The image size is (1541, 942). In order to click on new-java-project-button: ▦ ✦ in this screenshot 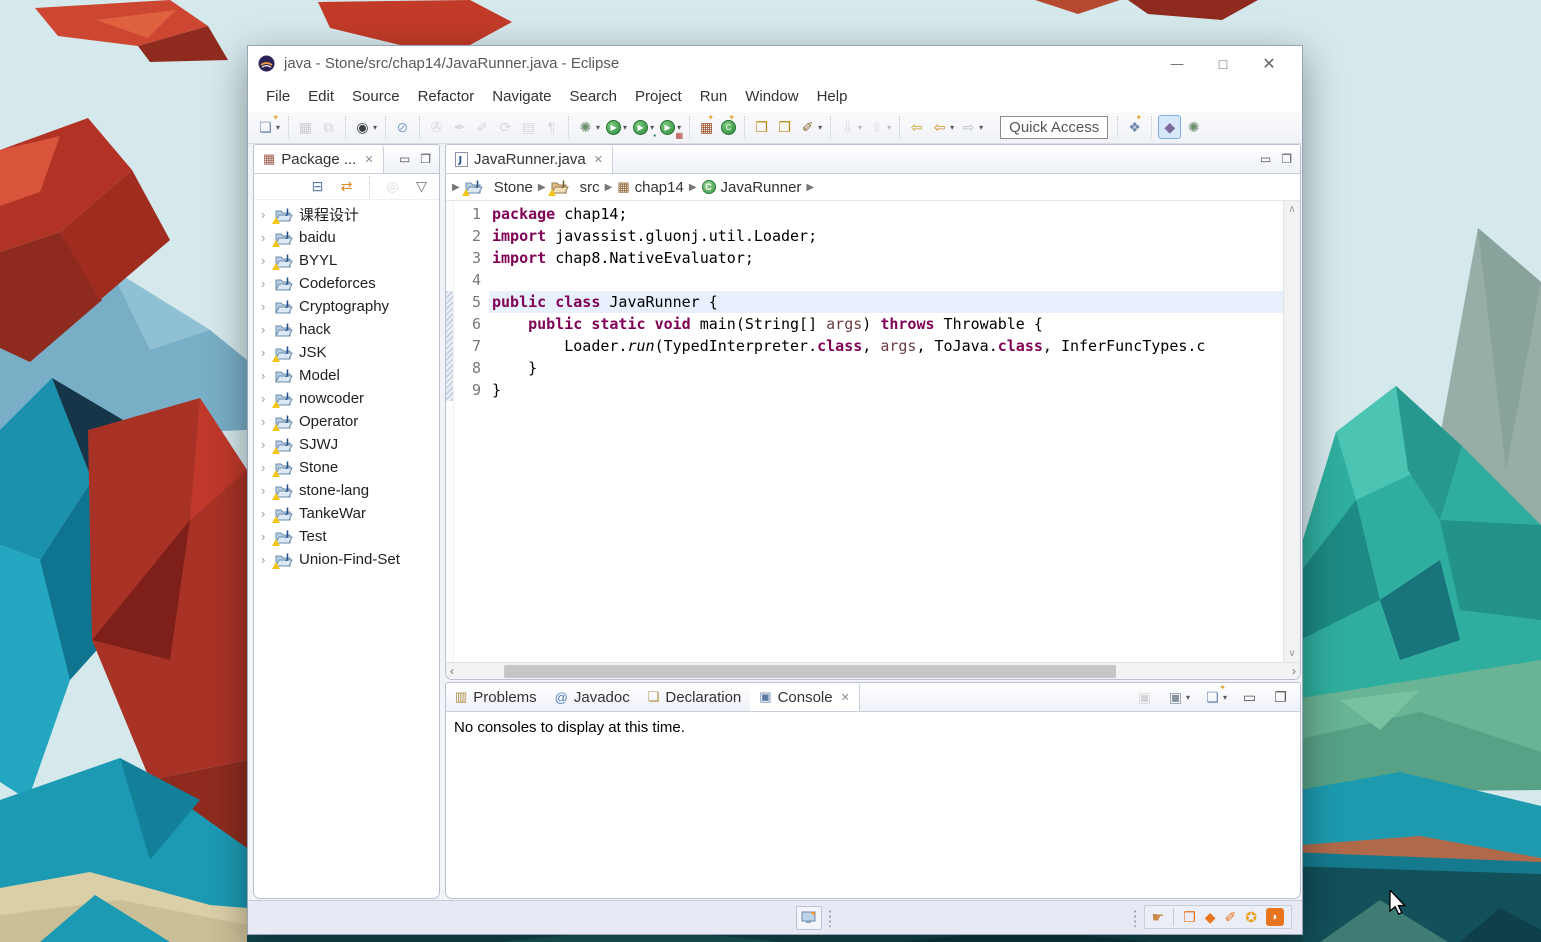, I will do `click(706, 126)`.